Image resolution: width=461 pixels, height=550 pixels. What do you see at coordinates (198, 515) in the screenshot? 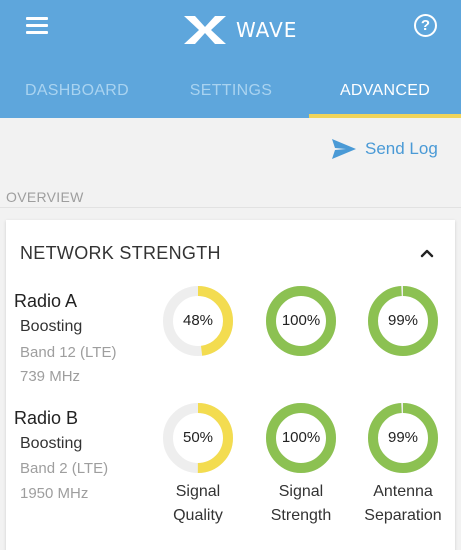
I see `column-label-line: Quality` at bounding box center [198, 515].